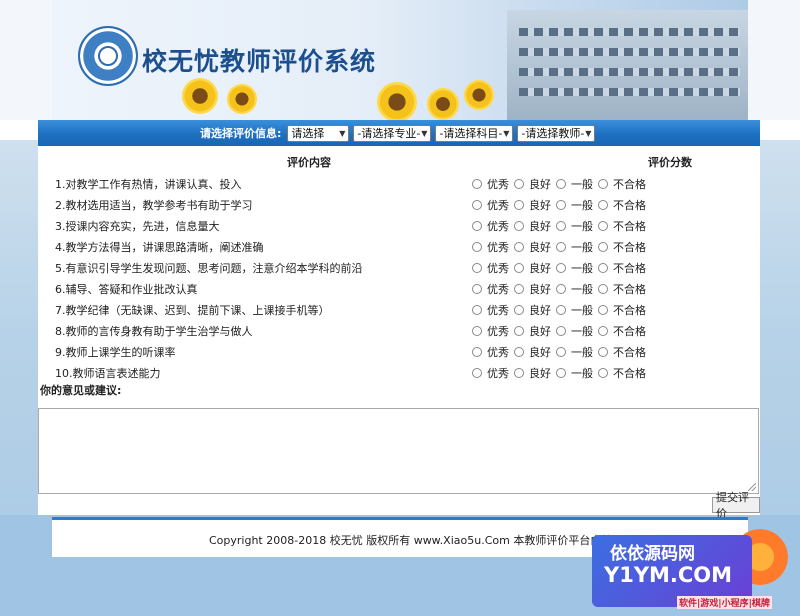 Image resolution: width=800 pixels, height=616 pixels. I want to click on chevron-down-icon: ▼, so click(342, 133).